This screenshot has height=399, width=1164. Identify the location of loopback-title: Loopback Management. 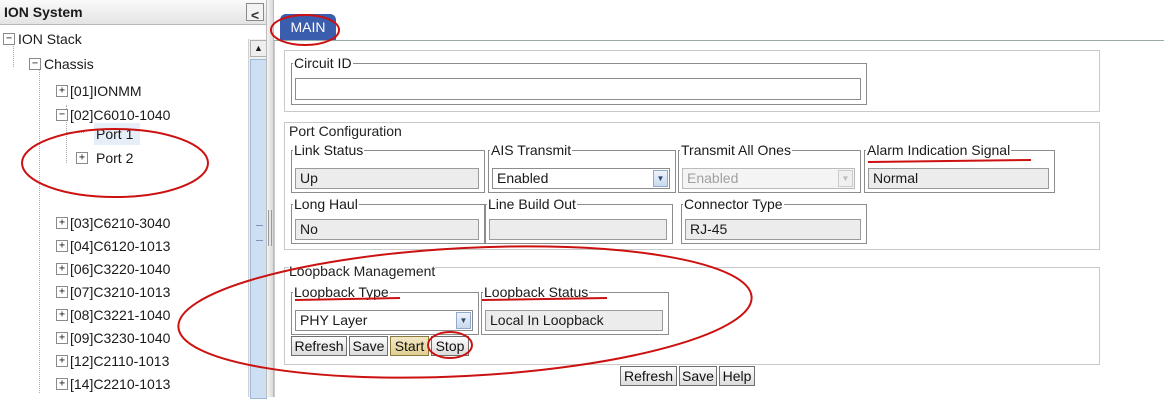
(362, 271).